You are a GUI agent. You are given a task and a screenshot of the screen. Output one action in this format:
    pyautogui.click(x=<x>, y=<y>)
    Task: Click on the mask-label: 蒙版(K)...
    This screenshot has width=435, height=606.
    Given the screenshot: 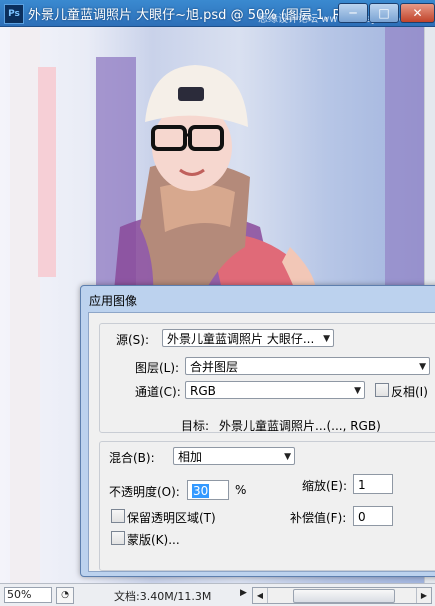 What is the action you would take?
    pyautogui.click(x=153, y=540)
    